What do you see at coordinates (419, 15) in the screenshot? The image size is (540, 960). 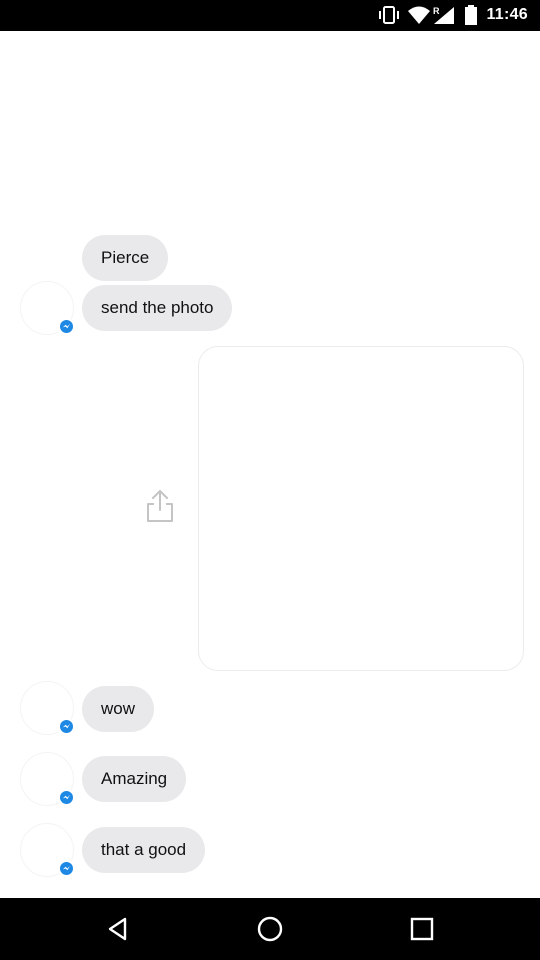 I see `wifi-icon` at bounding box center [419, 15].